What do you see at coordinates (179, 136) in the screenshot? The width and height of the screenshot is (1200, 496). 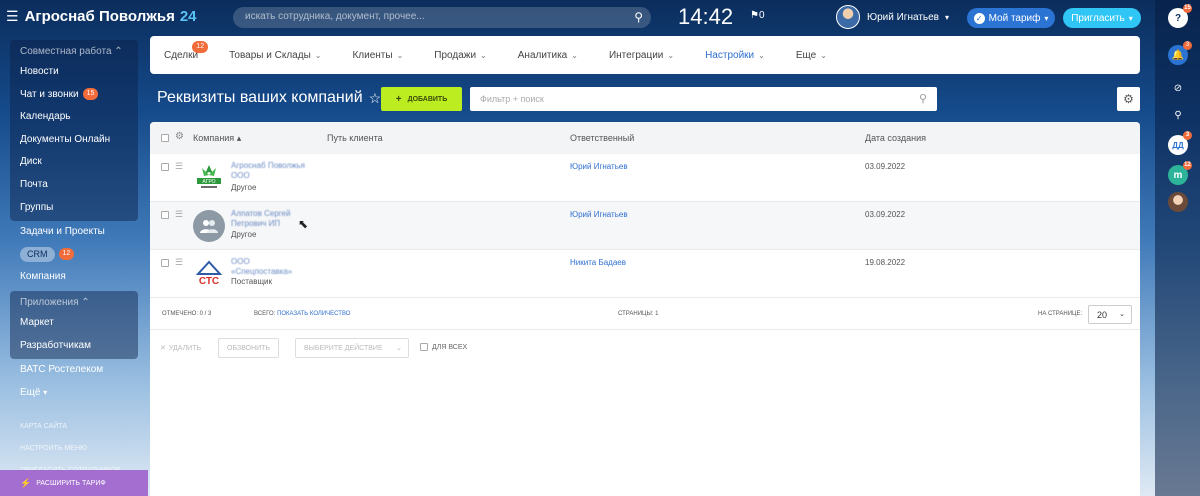 I see `columns-gear-icon: ⚙` at bounding box center [179, 136].